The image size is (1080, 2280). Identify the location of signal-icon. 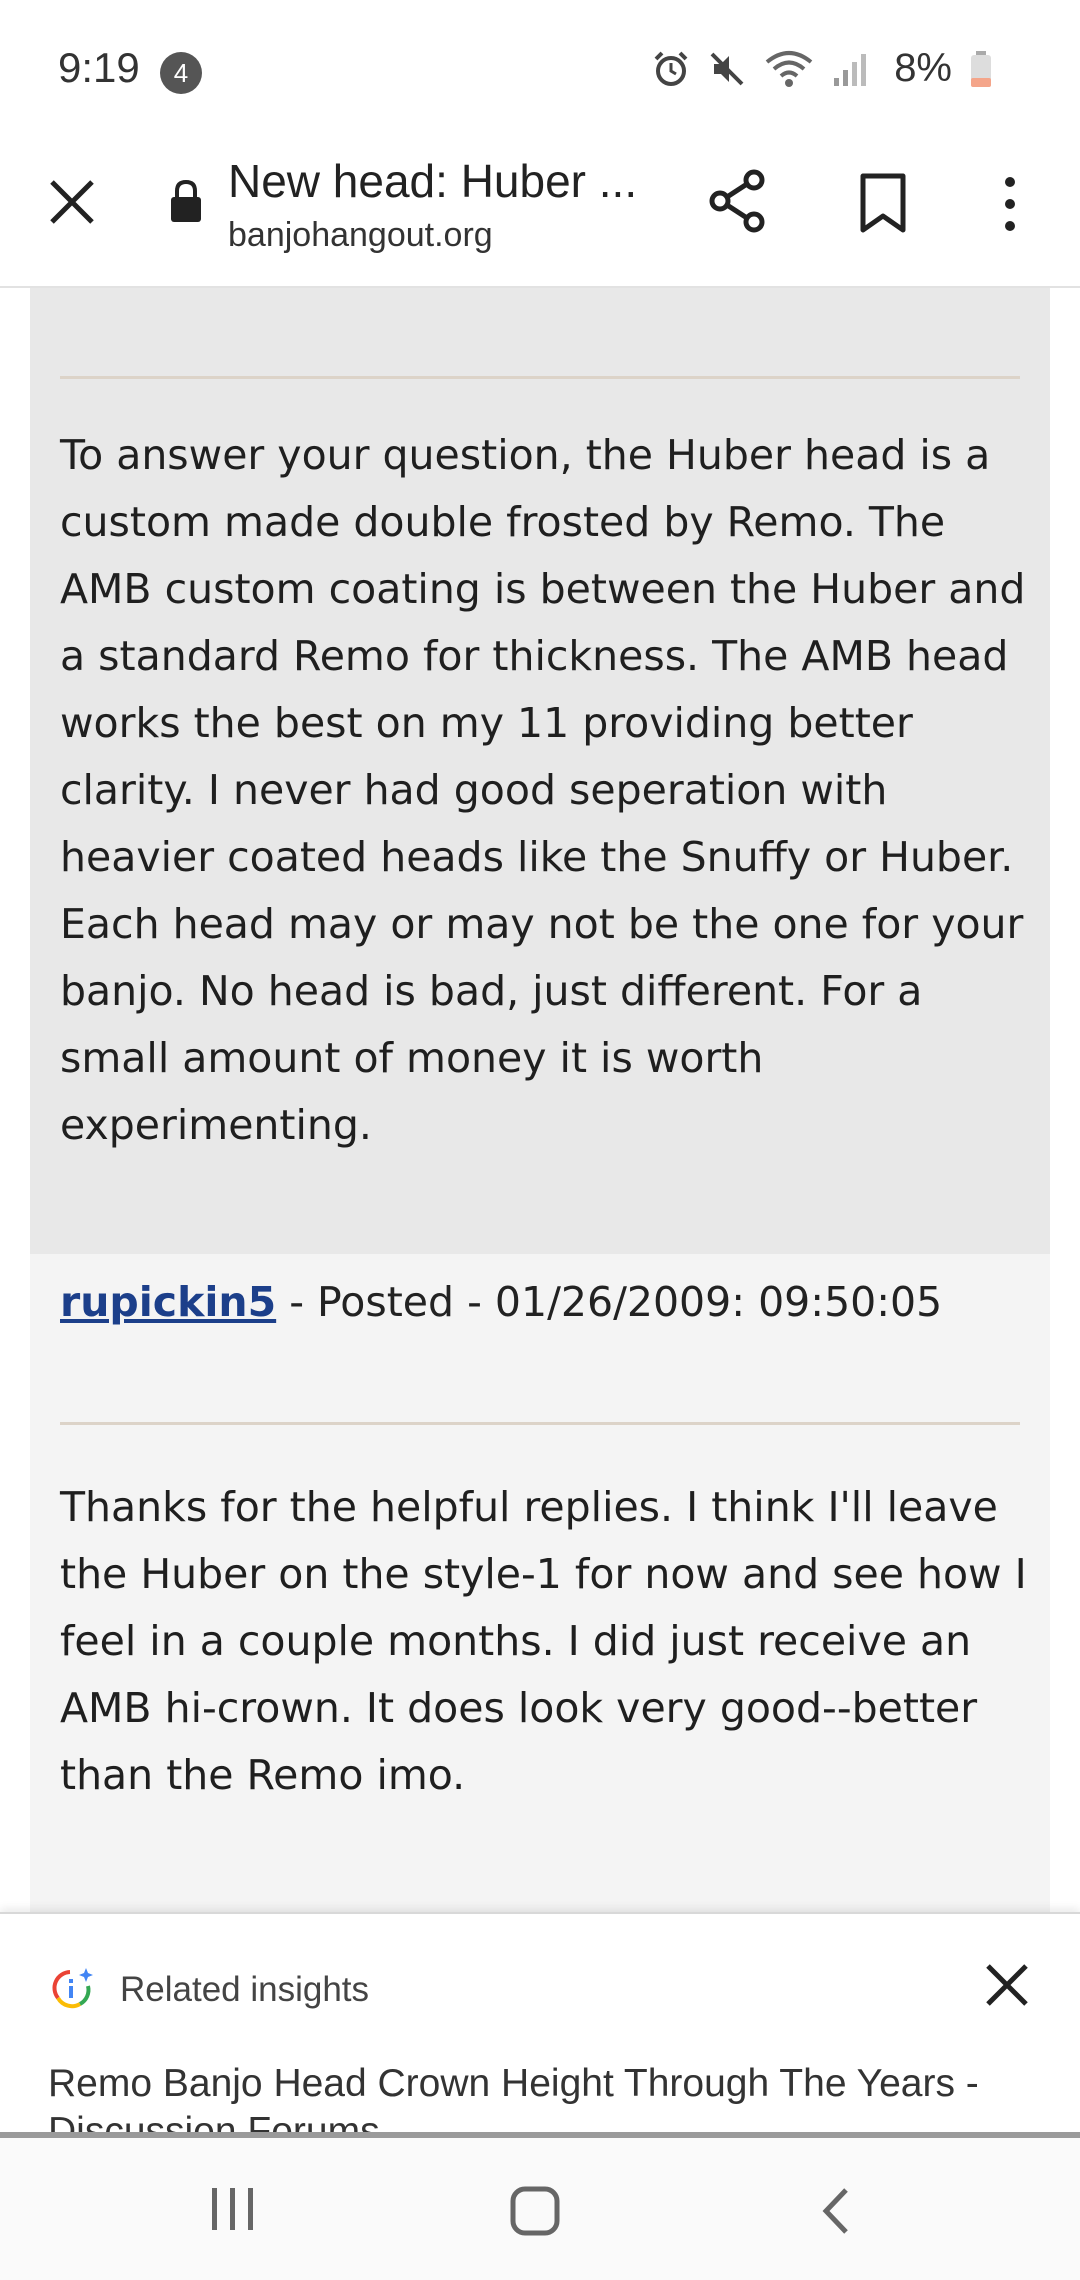
(850, 69).